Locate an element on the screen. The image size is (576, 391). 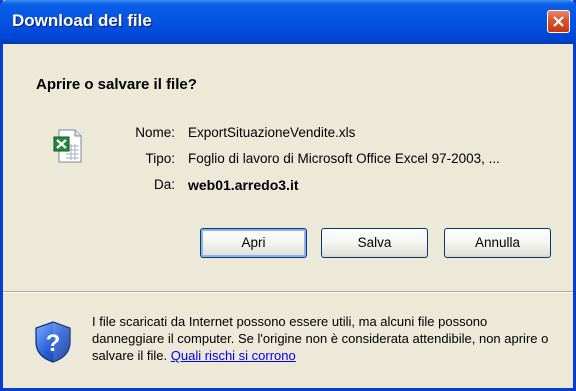
file-name-value: ExportSituazioneVendite.xls is located at coordinates (272, 132).